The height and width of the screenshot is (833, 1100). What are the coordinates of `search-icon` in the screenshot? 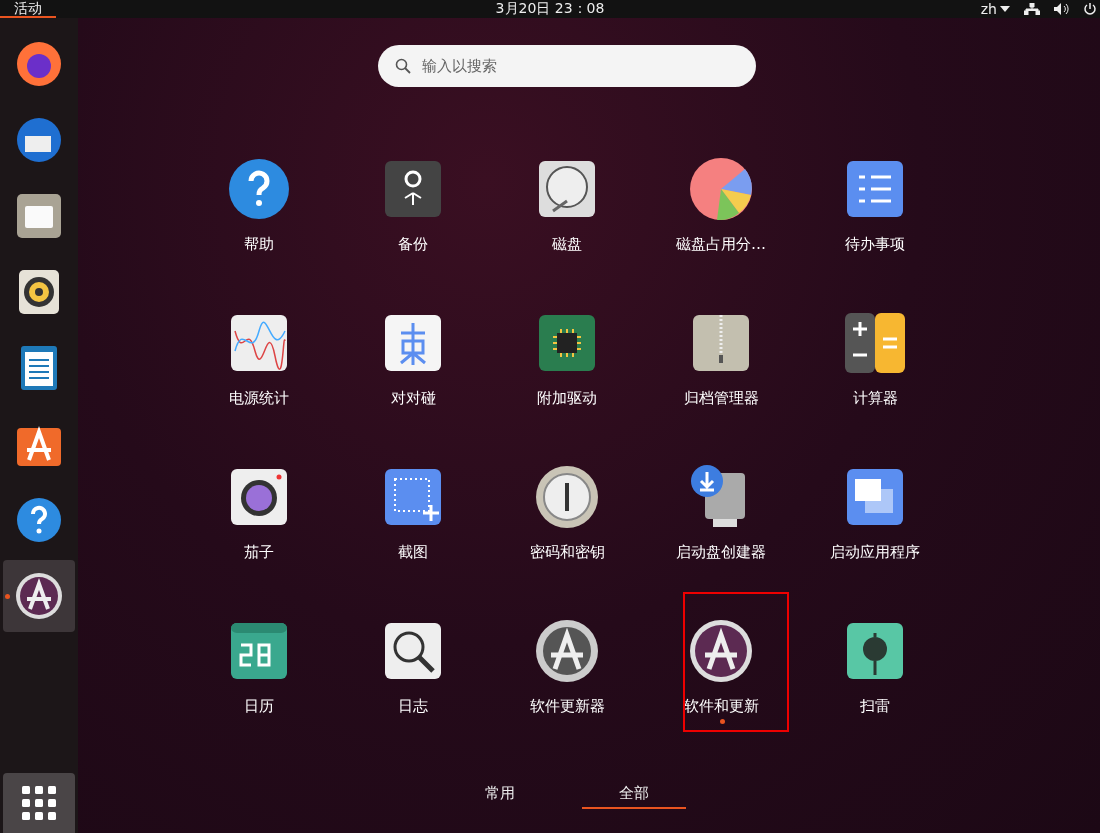 It's located at (403, 66).